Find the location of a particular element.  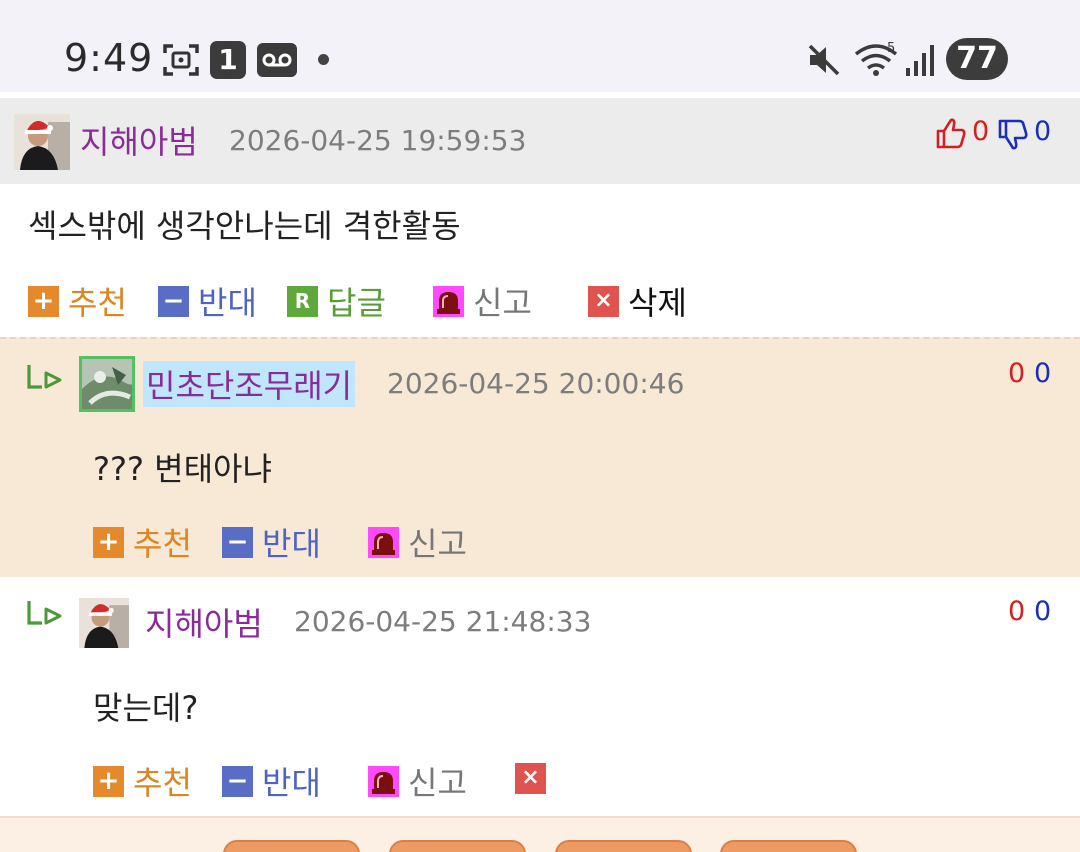

notification-count-icon: 1 is located at coordinates (228, 60).